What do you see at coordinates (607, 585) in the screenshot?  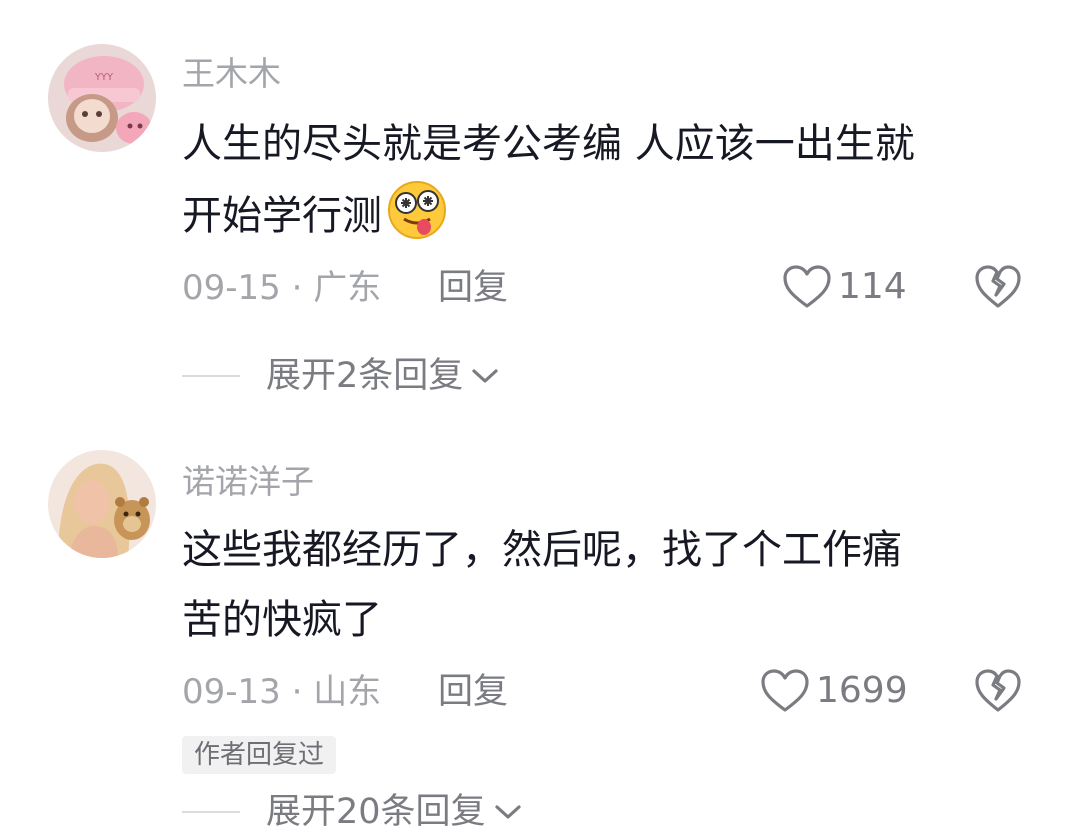 I see `comment-text: 这些我都经历了，然后呢，找了个工作痛 苦的快疯了` at bounding box center [607, 585].